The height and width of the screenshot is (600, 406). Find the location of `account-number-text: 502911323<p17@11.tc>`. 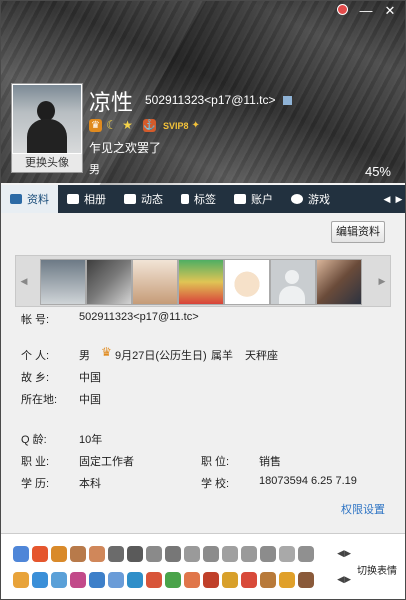

account-number-text: 502911323<p17@11.tc> is located at coordinates (210, 100).